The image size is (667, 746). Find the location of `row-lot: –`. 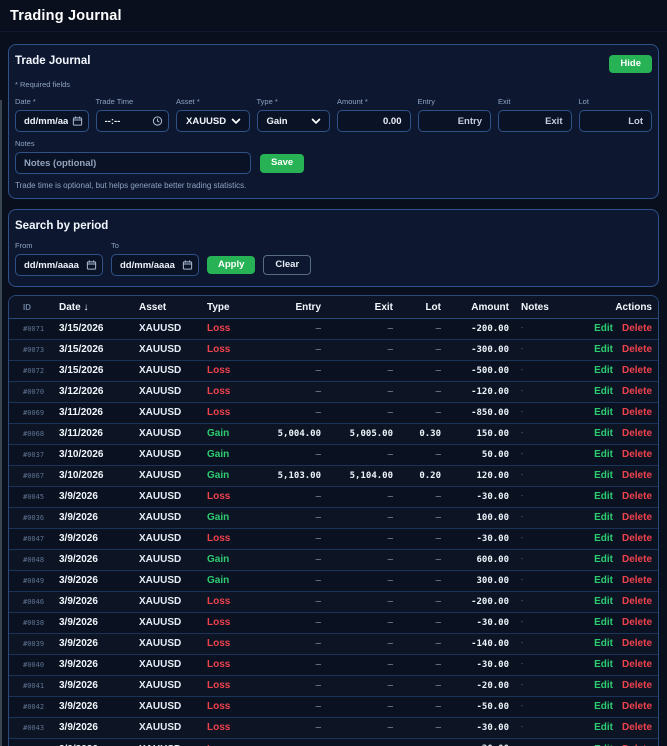

row-lot: – is located at coordinates (423, 559).